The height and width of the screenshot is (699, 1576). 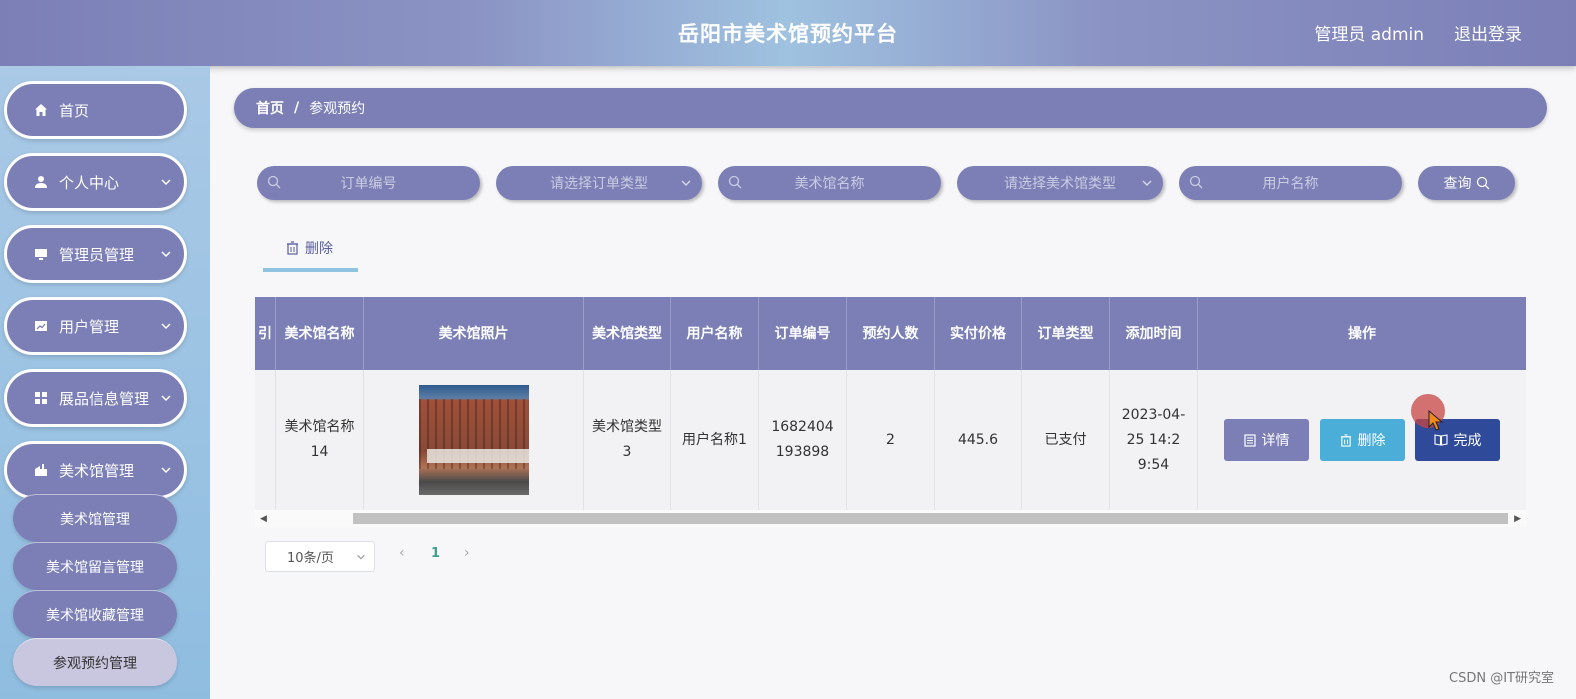 I want to click on col-header-order-no: 订单编号, so click(x=803, y=333).